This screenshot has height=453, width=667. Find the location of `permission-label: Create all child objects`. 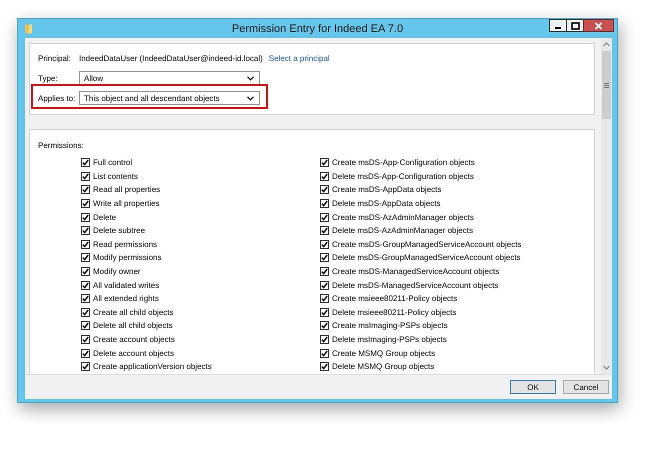

permission-label: Create all child objects is located at coordinates (133, 312).